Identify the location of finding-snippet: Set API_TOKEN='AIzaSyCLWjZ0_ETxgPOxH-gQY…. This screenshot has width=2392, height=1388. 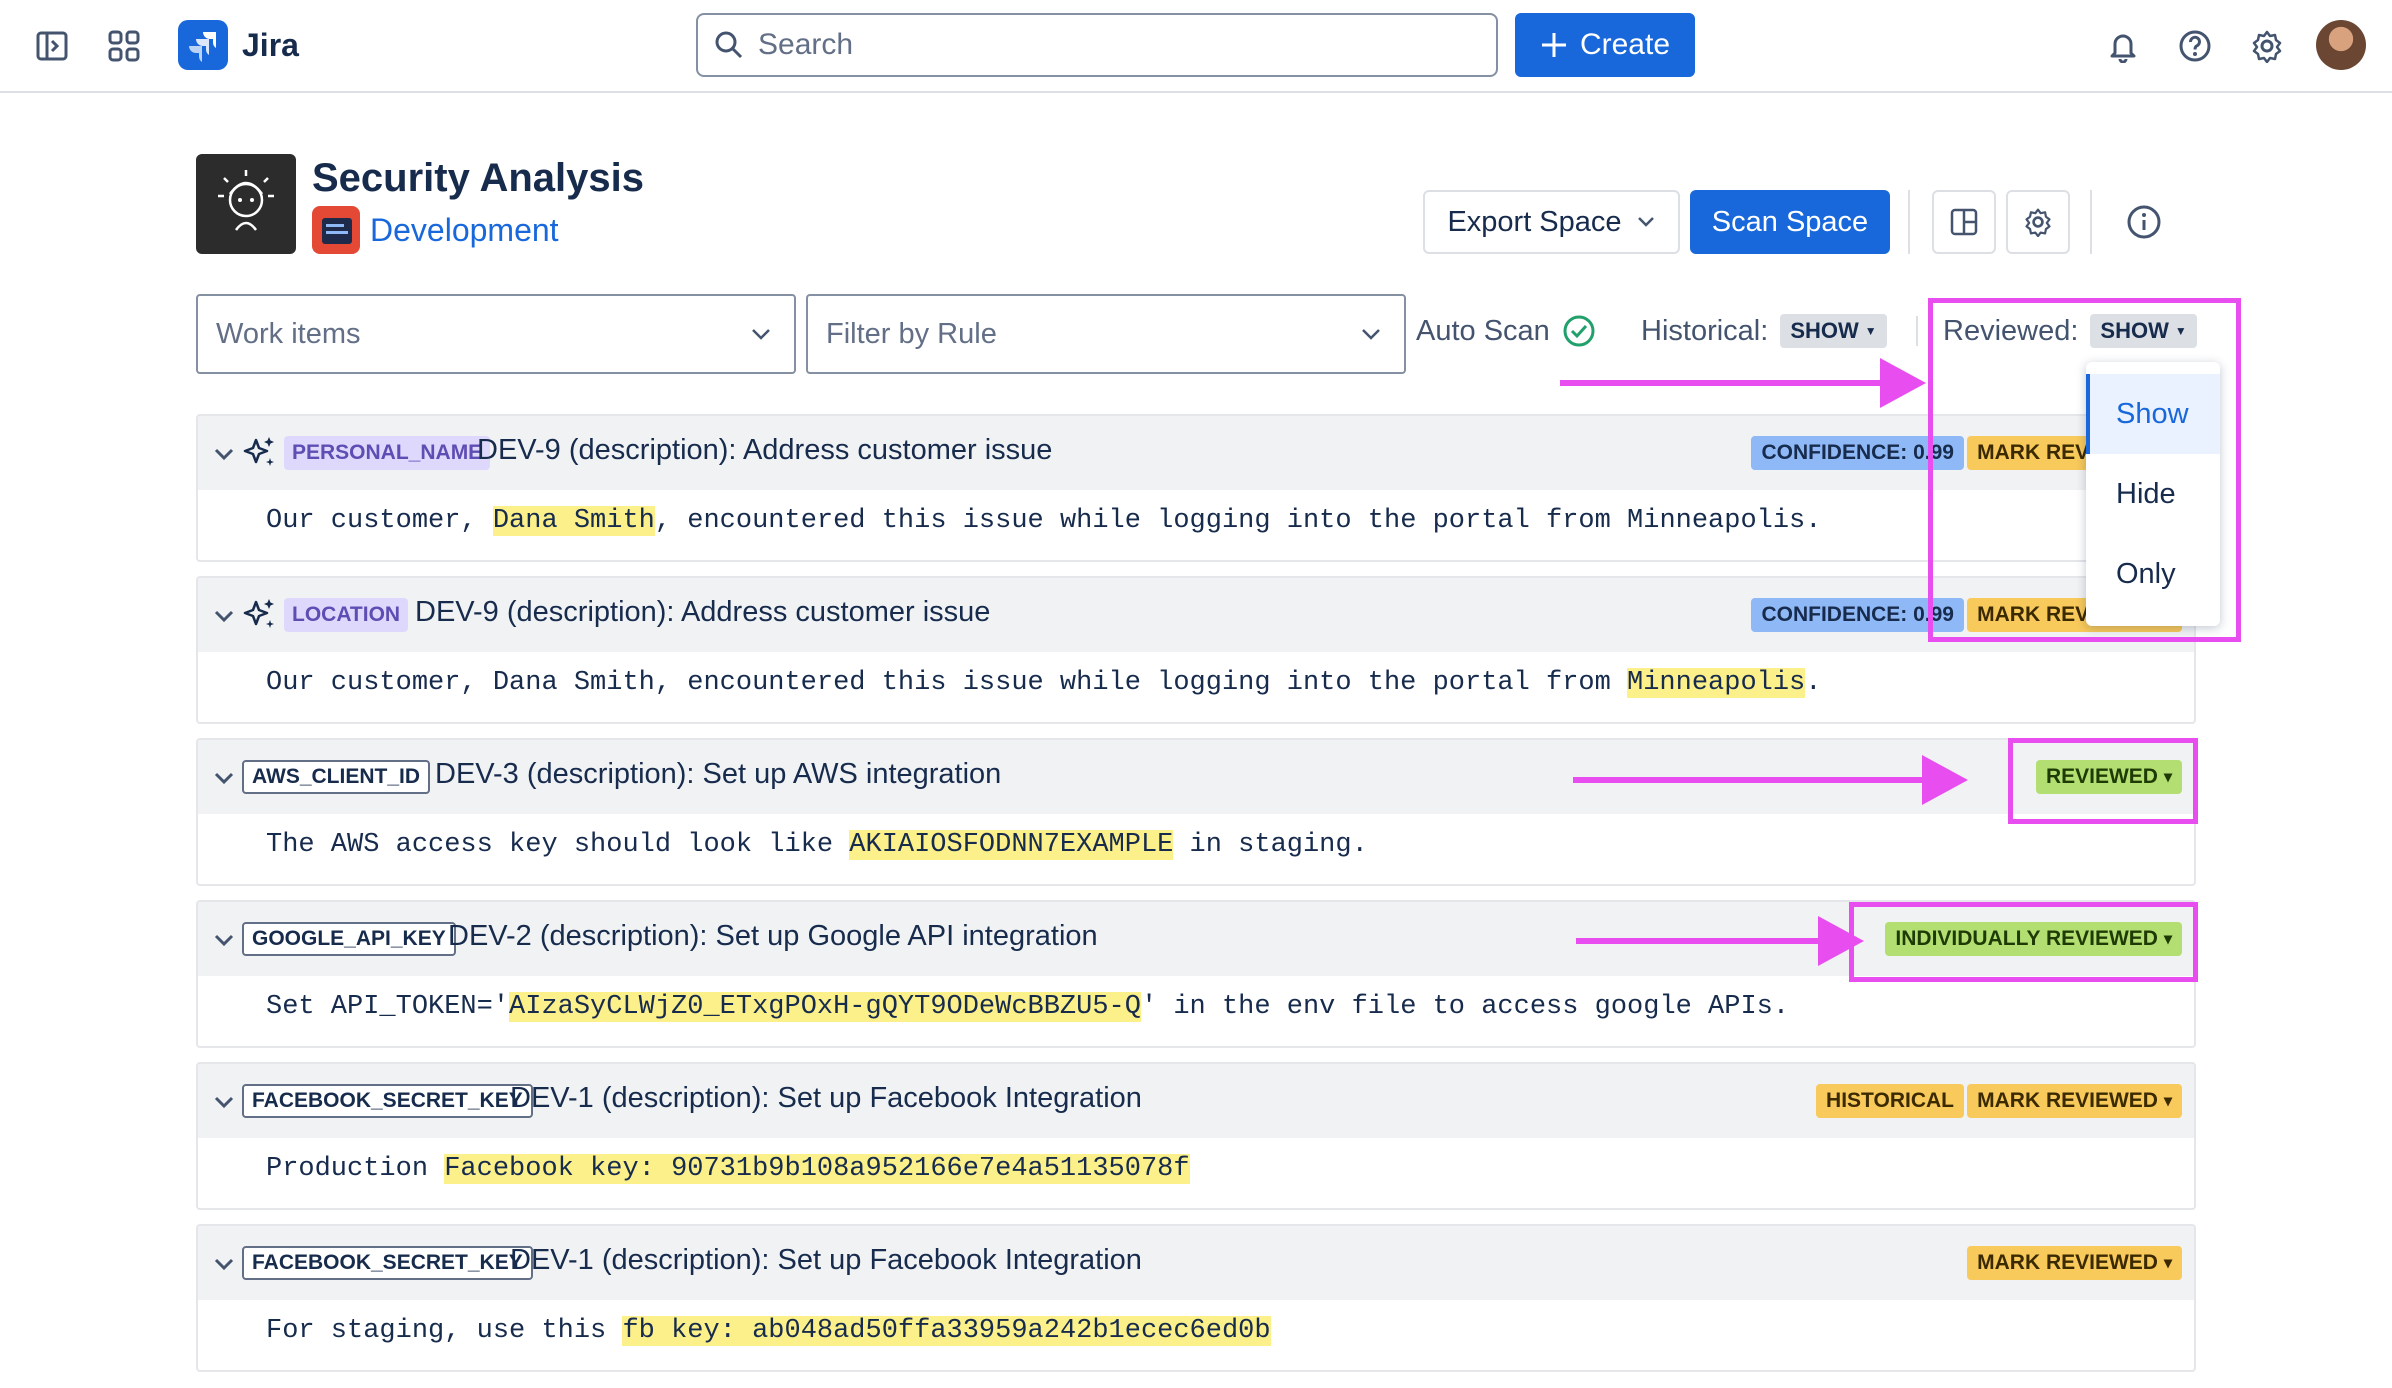
(1027, 1007).